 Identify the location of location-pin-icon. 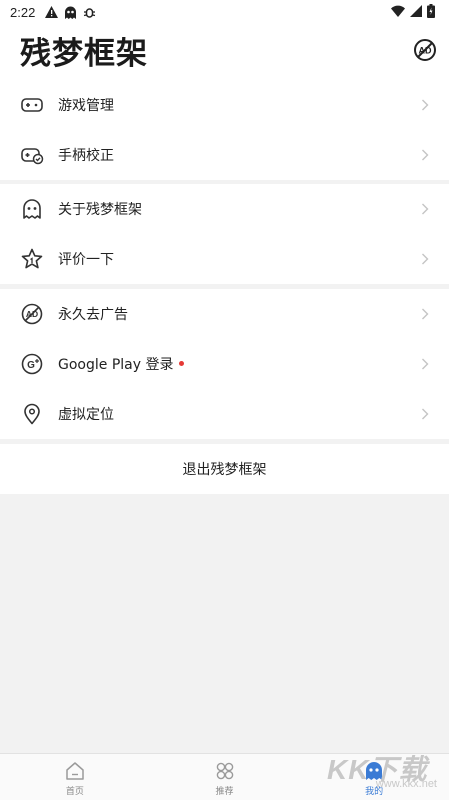
(32, 414).